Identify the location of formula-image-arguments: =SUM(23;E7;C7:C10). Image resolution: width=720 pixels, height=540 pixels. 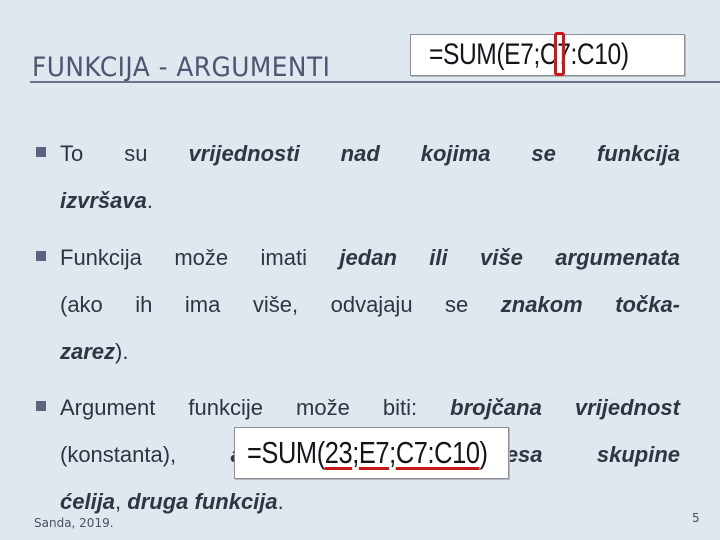
(371, 453).